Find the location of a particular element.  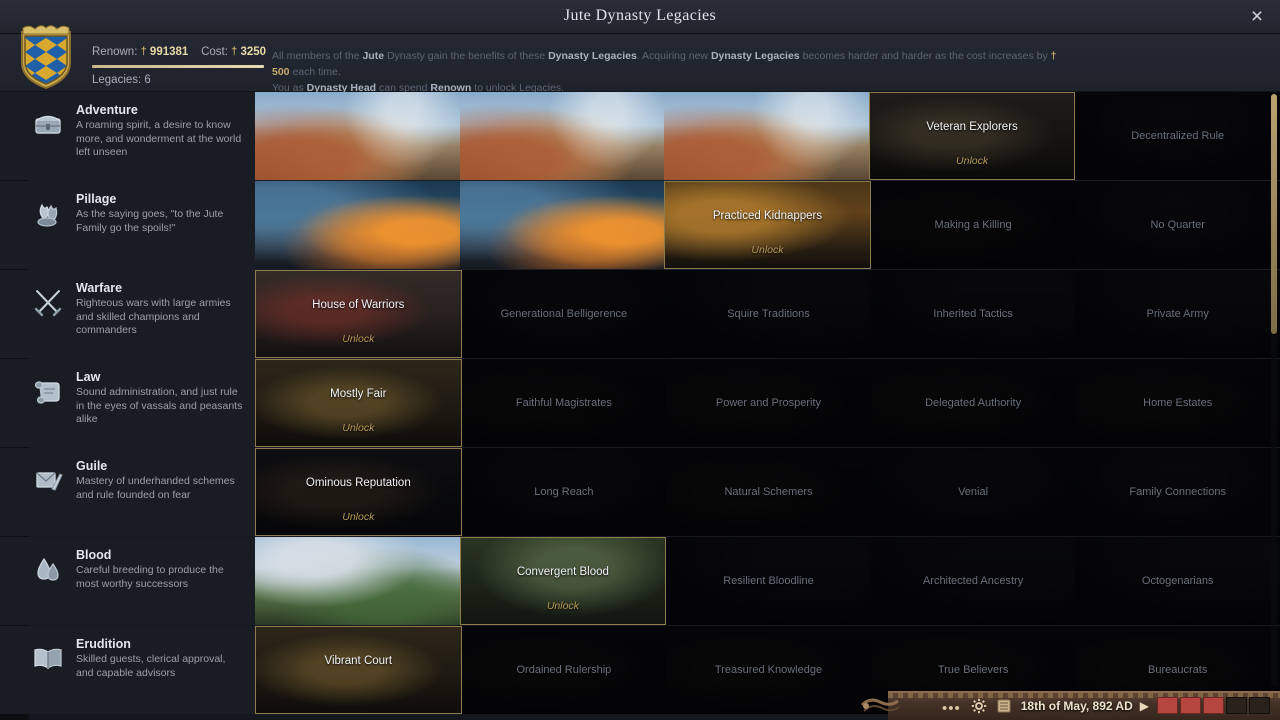

legacy-cell: Generational Belligerence is located at coordinates (564, 314).